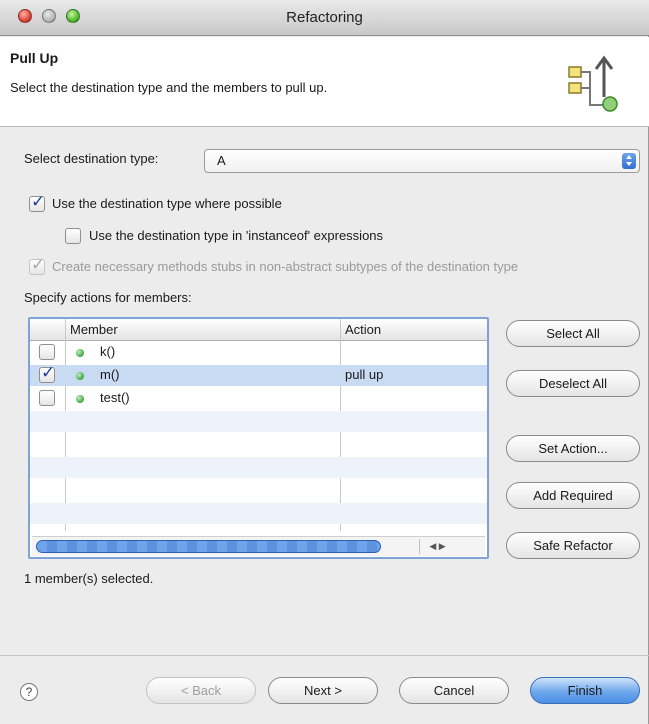  What do you see at coordinates (89, 578) in the screenshot?
I see `selection-status: 1 member(s) selected.` at bounding box center [89, 578].